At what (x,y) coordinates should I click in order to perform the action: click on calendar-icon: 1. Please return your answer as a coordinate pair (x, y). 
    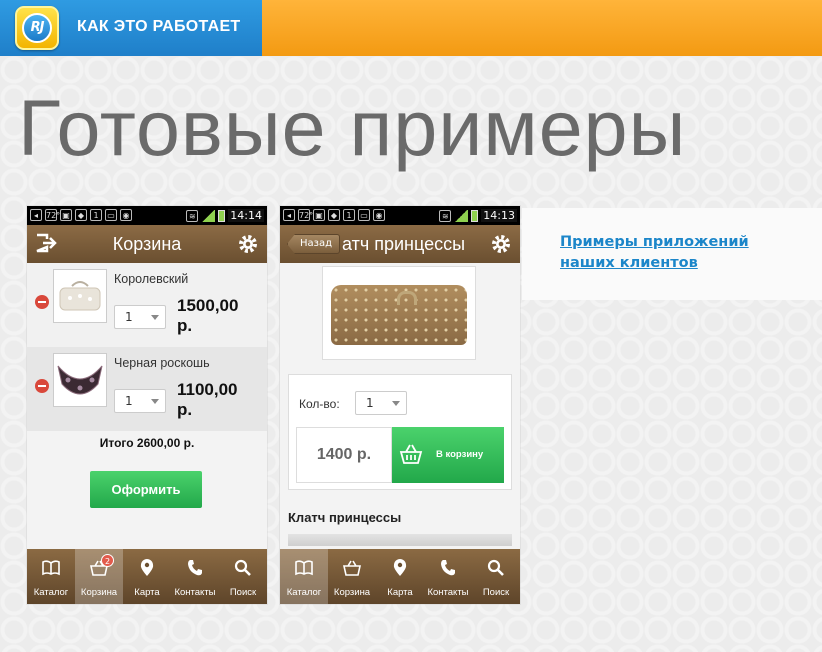
    Looking at the image, I should click on (349, 215).